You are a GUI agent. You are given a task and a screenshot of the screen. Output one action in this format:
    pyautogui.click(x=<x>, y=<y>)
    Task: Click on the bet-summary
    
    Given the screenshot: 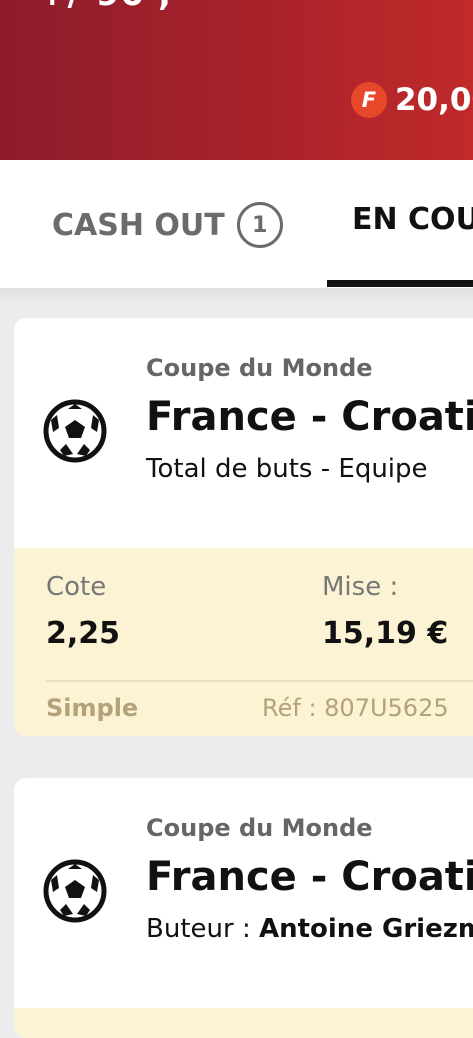 What is the action you would take?
    pyautogui.click(x=243, y=1023)
    